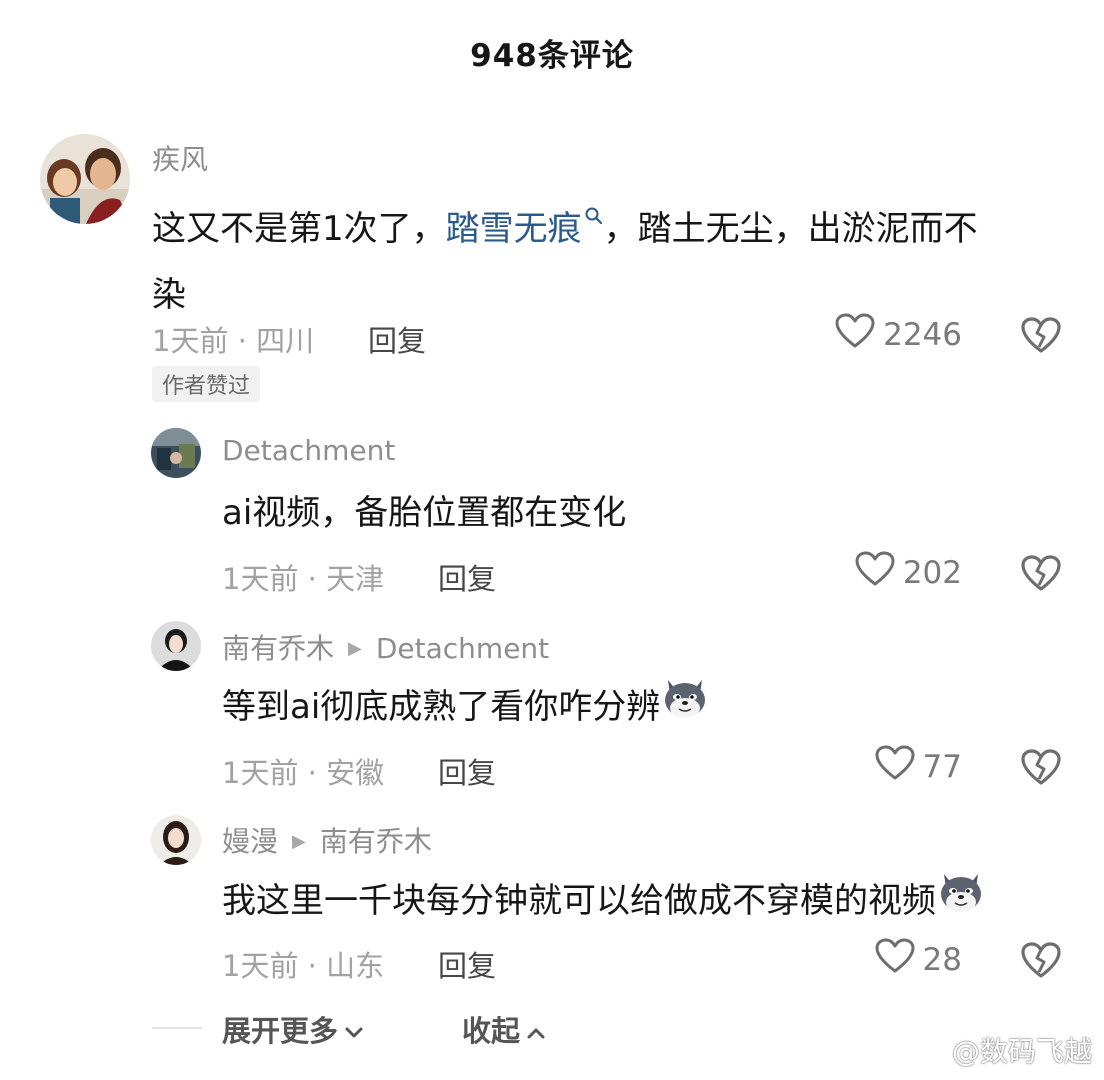 The height and width of the screenshot is (1080, 1104). Describe the element at coordinates (303, 579) in the screenshot. I see `comment-meta: 1天前 · 天津` at that location.